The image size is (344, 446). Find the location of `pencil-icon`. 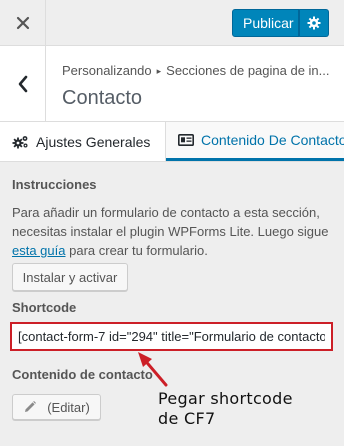

pencil-icon is located at coordinates (30, 407).